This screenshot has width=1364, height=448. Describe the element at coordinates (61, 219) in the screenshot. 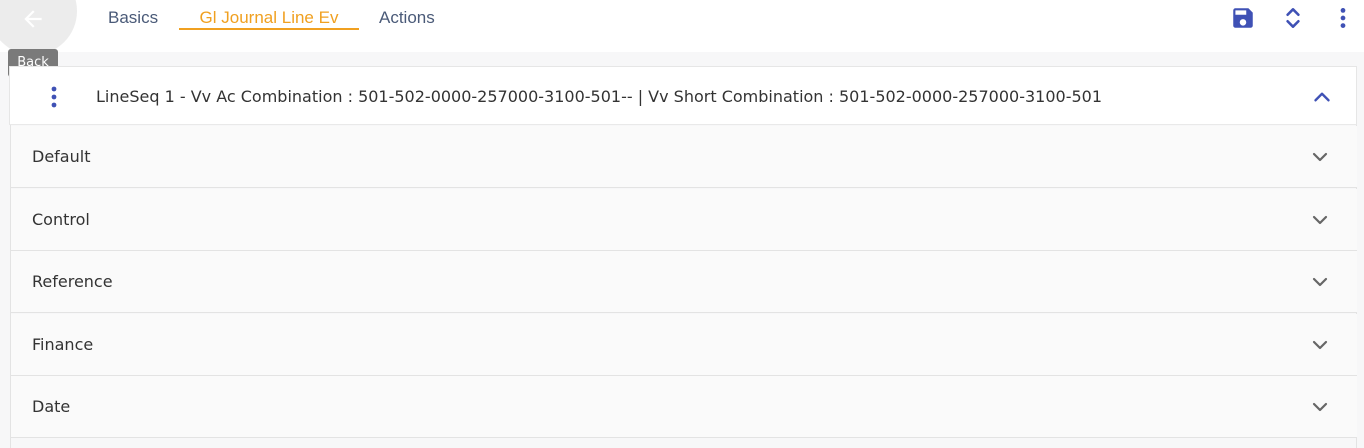

I see `section-label: Control` at that location.